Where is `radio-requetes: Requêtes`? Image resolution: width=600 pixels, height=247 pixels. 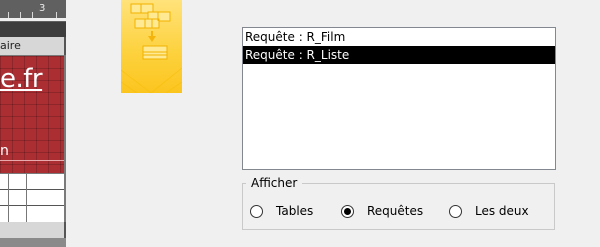 radio-requetes: Requêtes is located at coordinates (382, 211).